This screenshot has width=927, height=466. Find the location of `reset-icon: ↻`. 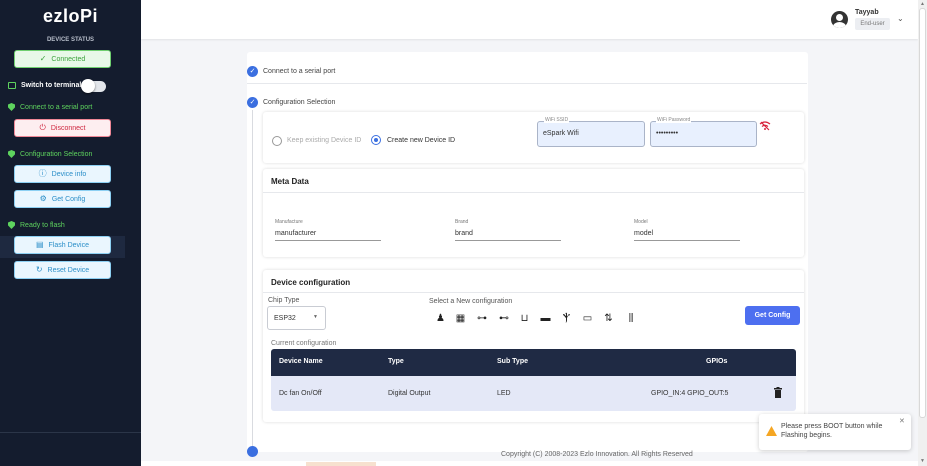

reset-icon: ↻ is located at coordinates (39, 269).